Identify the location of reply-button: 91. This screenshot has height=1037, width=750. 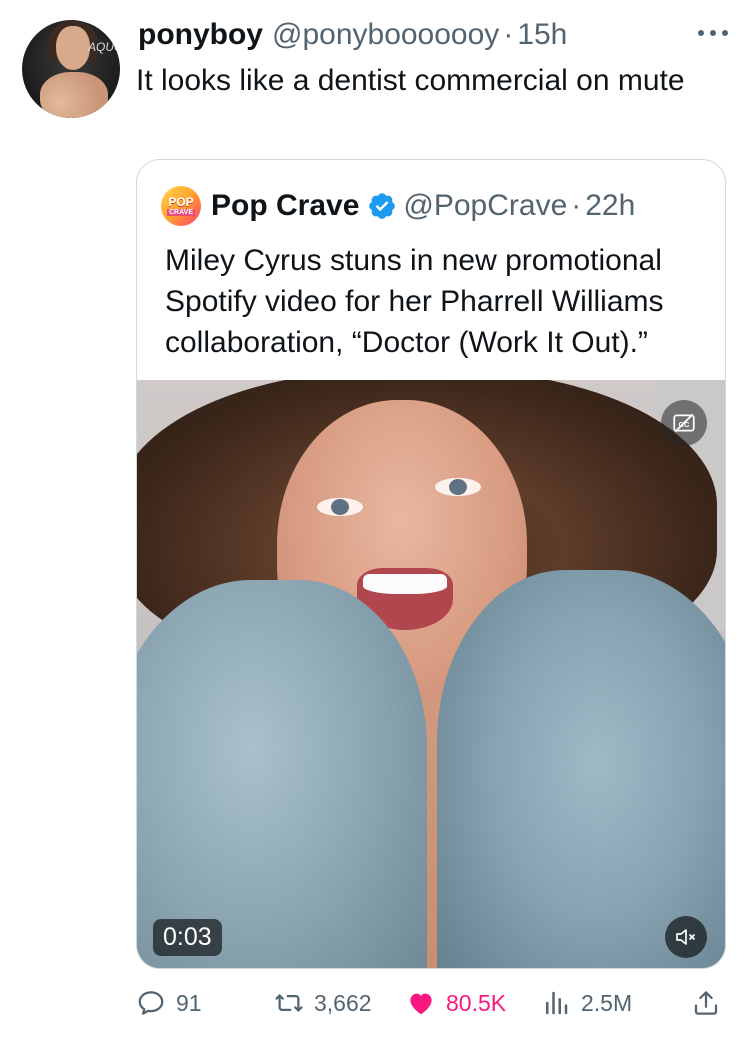
(169, 1003).